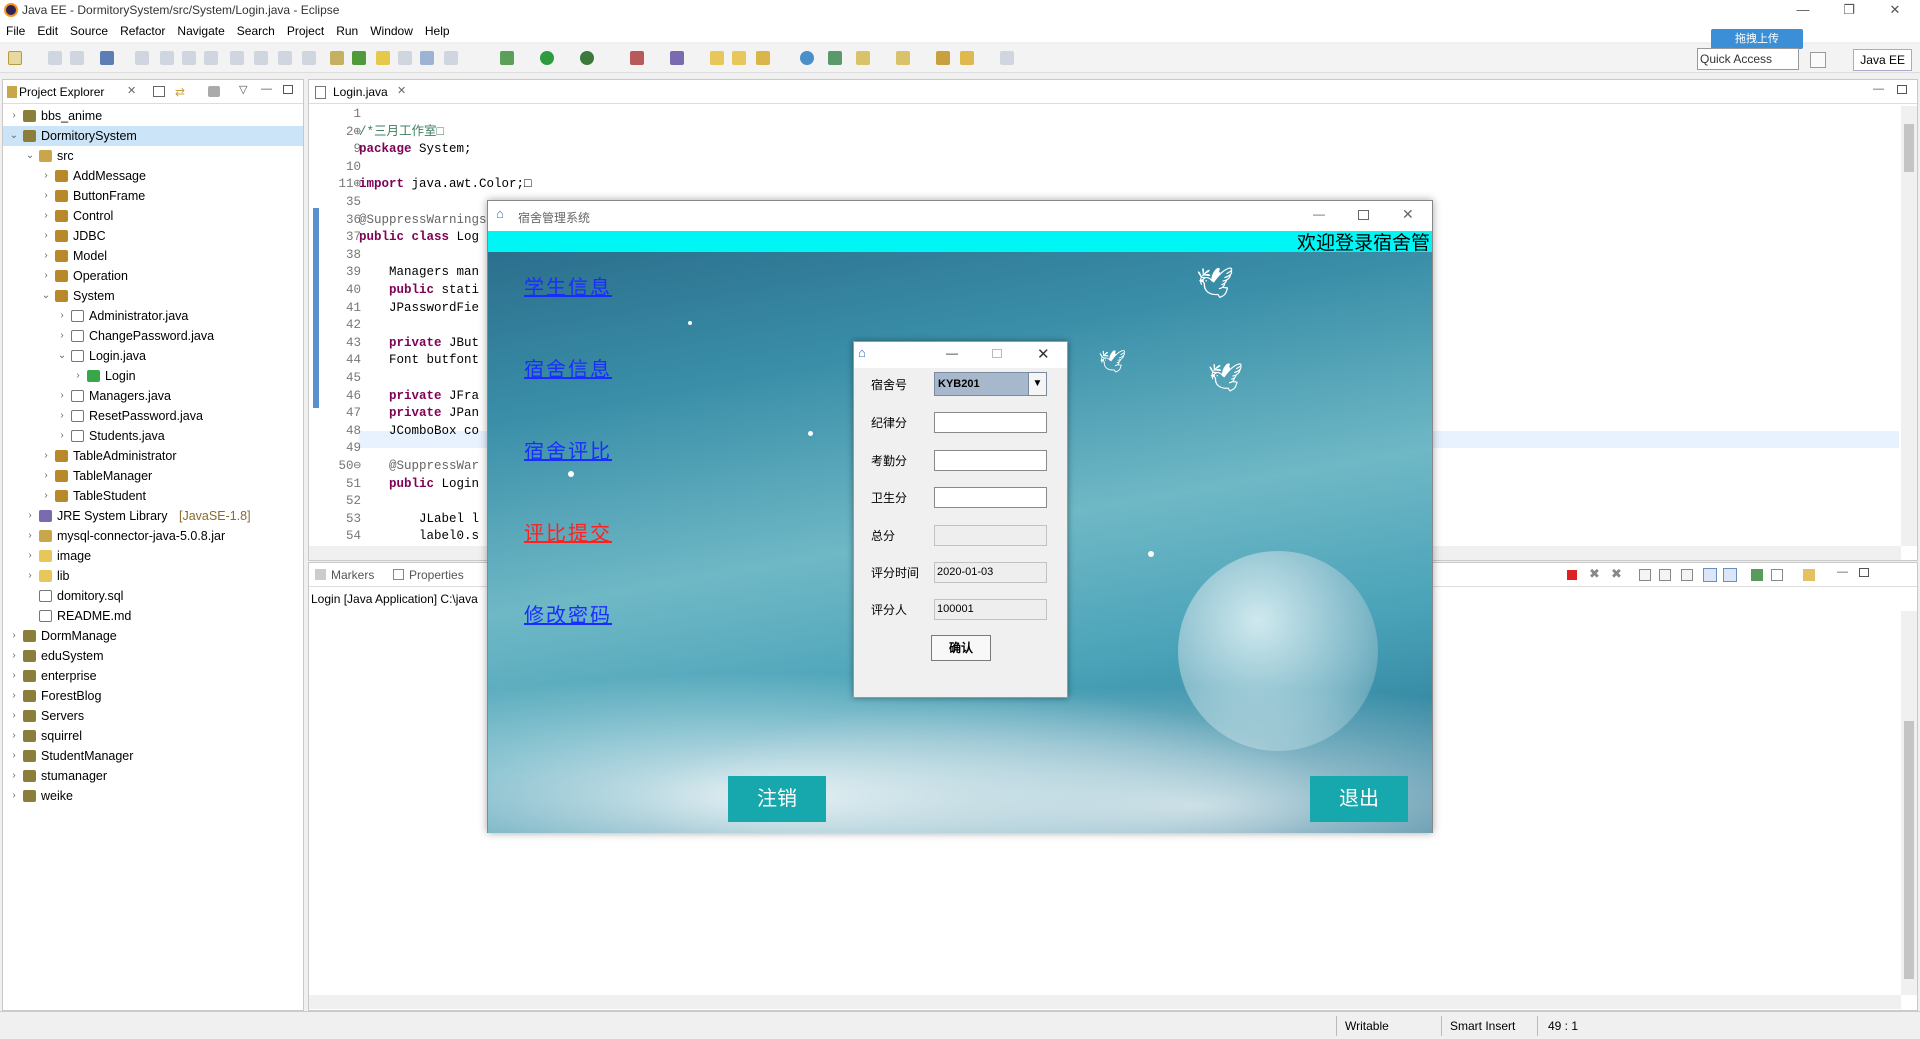 This screenshot has height=1039, width=1920. I want to click on open-perspective-icon, so click(1818, 60).